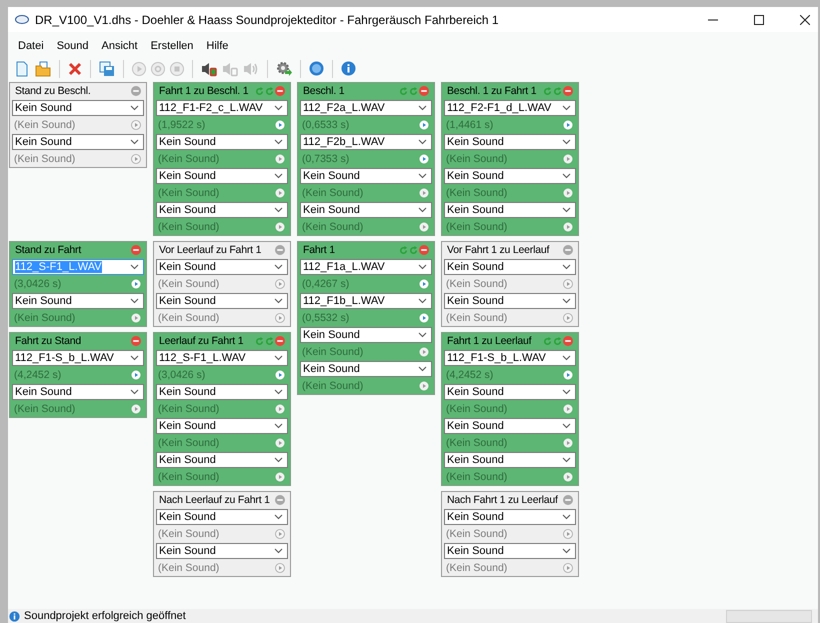 The width and height of the screenshot is (820, 623). What do you see at coordinates (284, 68) in the screenshot?
I see `gear-icon` at bounding box center [284, 68].